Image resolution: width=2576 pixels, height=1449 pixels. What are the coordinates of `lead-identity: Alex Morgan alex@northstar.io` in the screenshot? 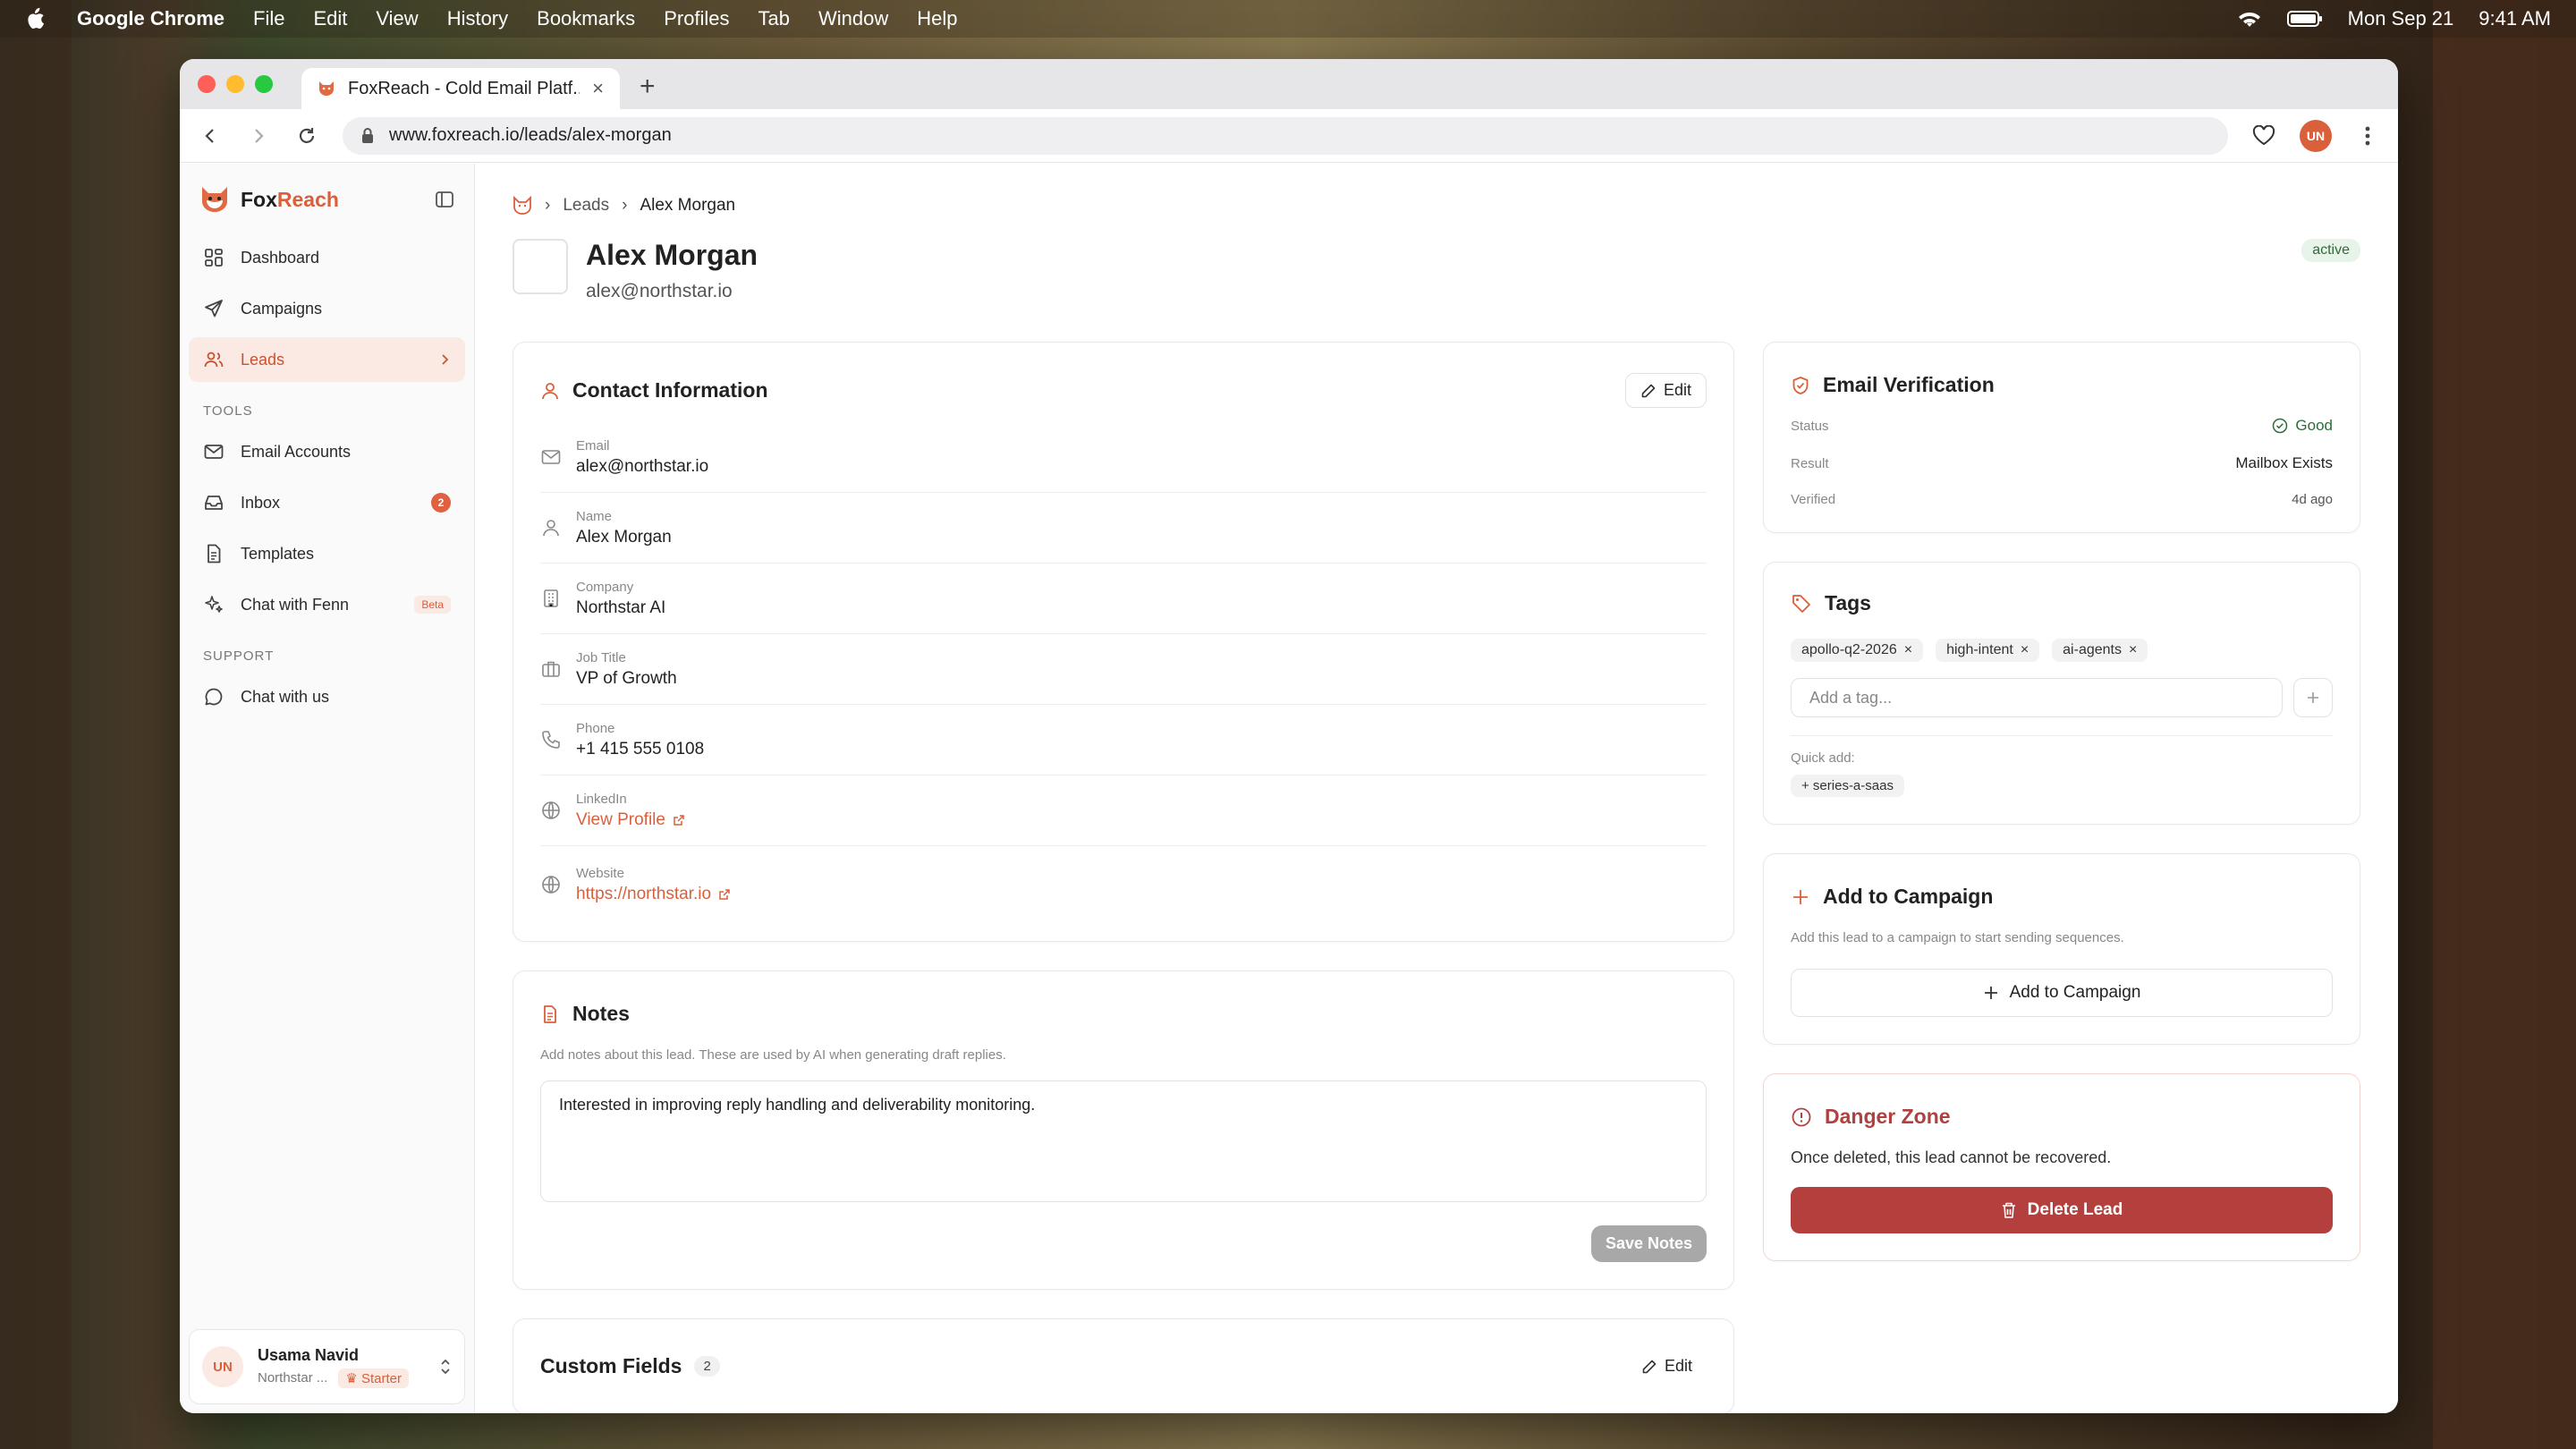 It's located at (672, 270).